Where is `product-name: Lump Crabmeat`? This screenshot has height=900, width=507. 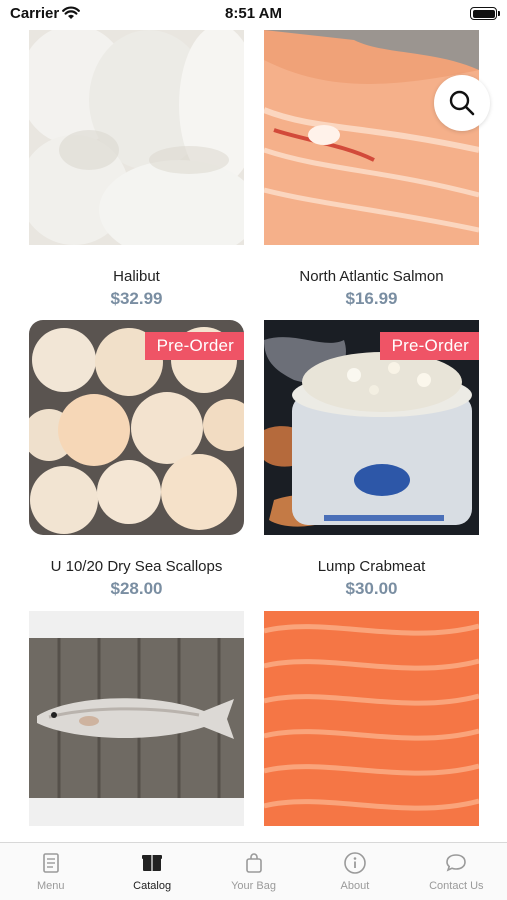 product-name: Lump Crabmeat is located at coordinates (371, 566).